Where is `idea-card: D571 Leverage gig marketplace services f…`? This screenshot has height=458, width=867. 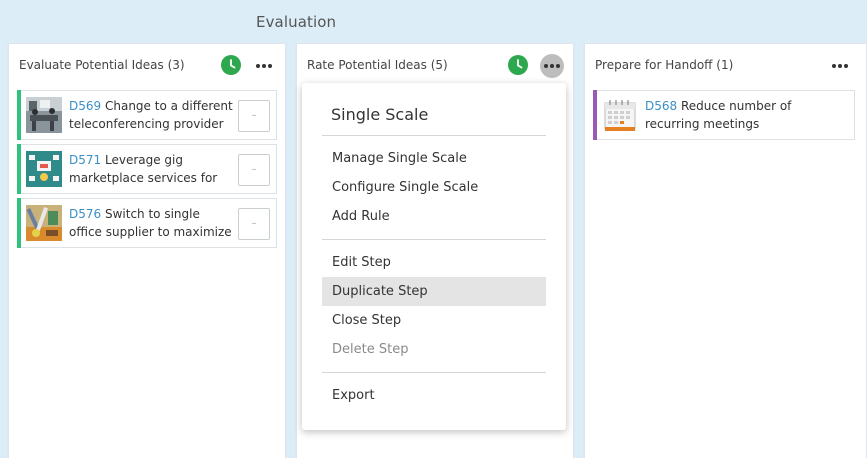 idea-card: D571 Leverage gig marketplace services f… is located at coordinates (147, 169).